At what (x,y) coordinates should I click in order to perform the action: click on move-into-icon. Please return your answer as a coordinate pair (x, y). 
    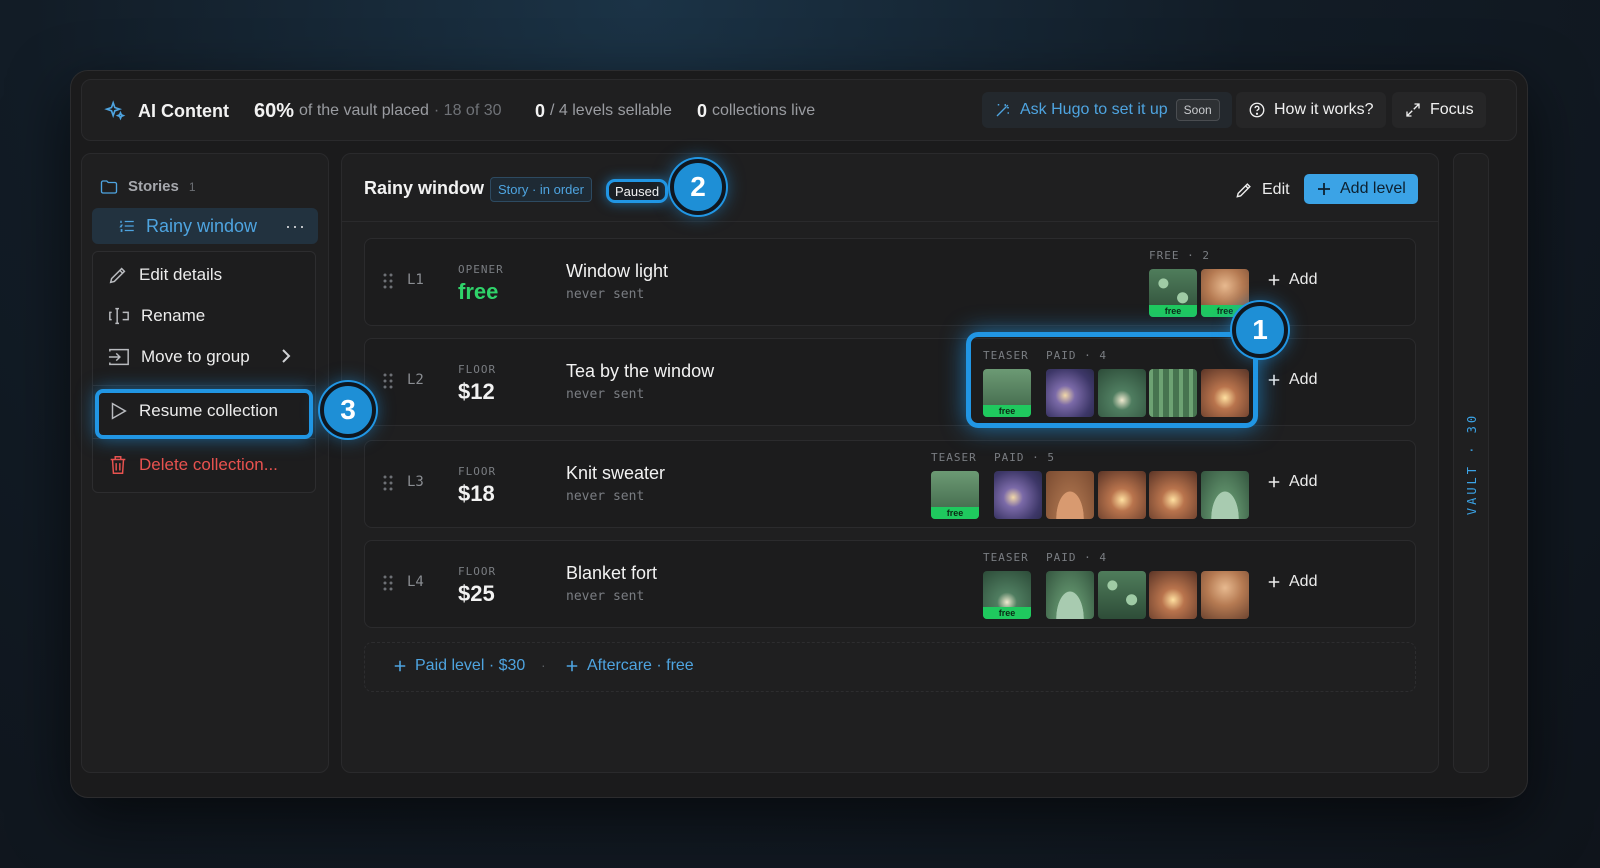
    Looking at the image, I should click on (118, 357).